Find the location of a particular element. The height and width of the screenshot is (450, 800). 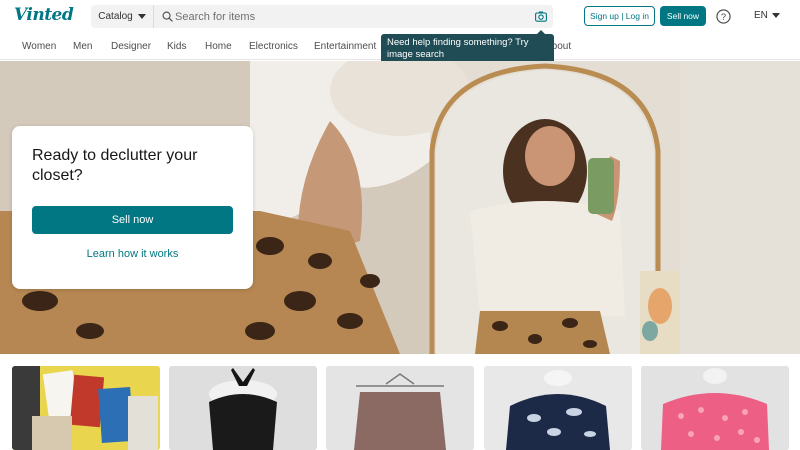

search-input is located at coordinates (350, 16).